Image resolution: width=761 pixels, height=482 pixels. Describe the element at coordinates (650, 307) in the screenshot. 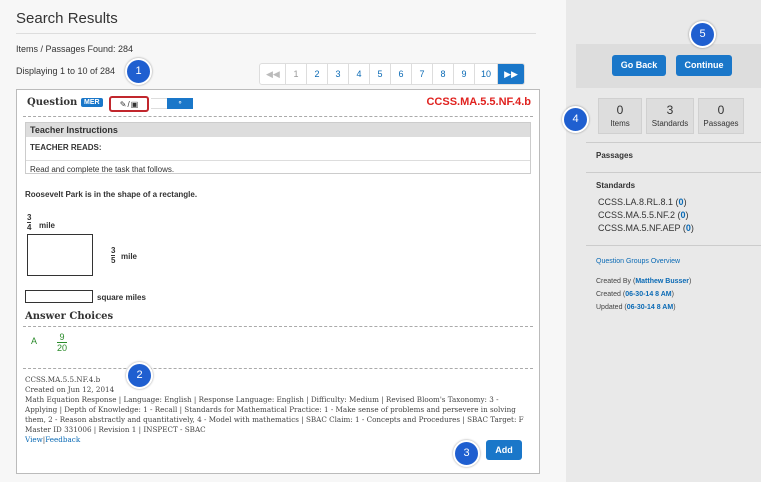

I see `updated-value: 06-30-14 8 AM` at that location.